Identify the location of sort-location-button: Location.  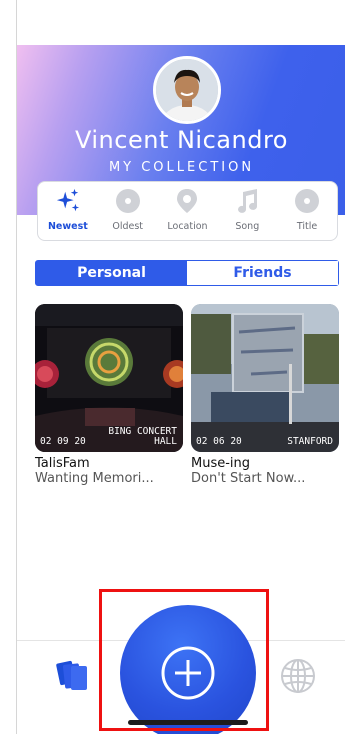
(187, 210).